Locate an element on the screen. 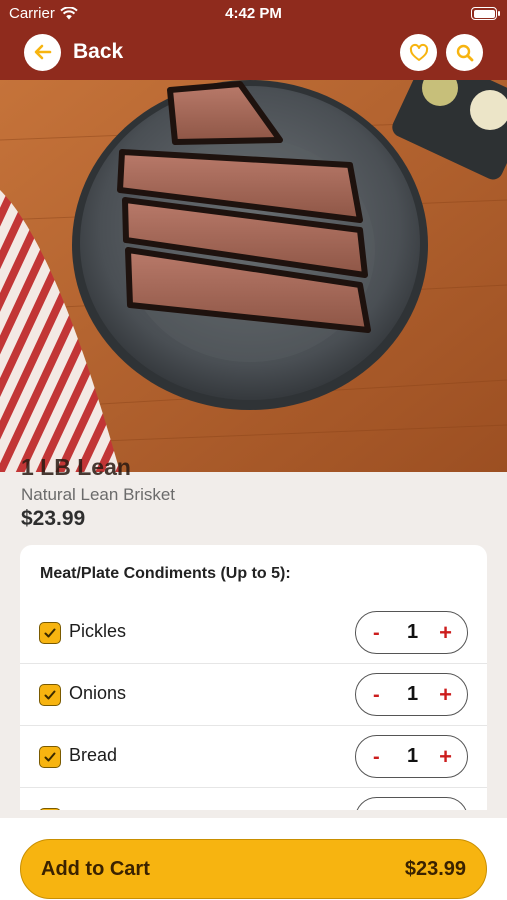 Image resolution: width=507 pixels, height=900 pixels. cart-total: $23.99 is located at coordinates (435, 868).